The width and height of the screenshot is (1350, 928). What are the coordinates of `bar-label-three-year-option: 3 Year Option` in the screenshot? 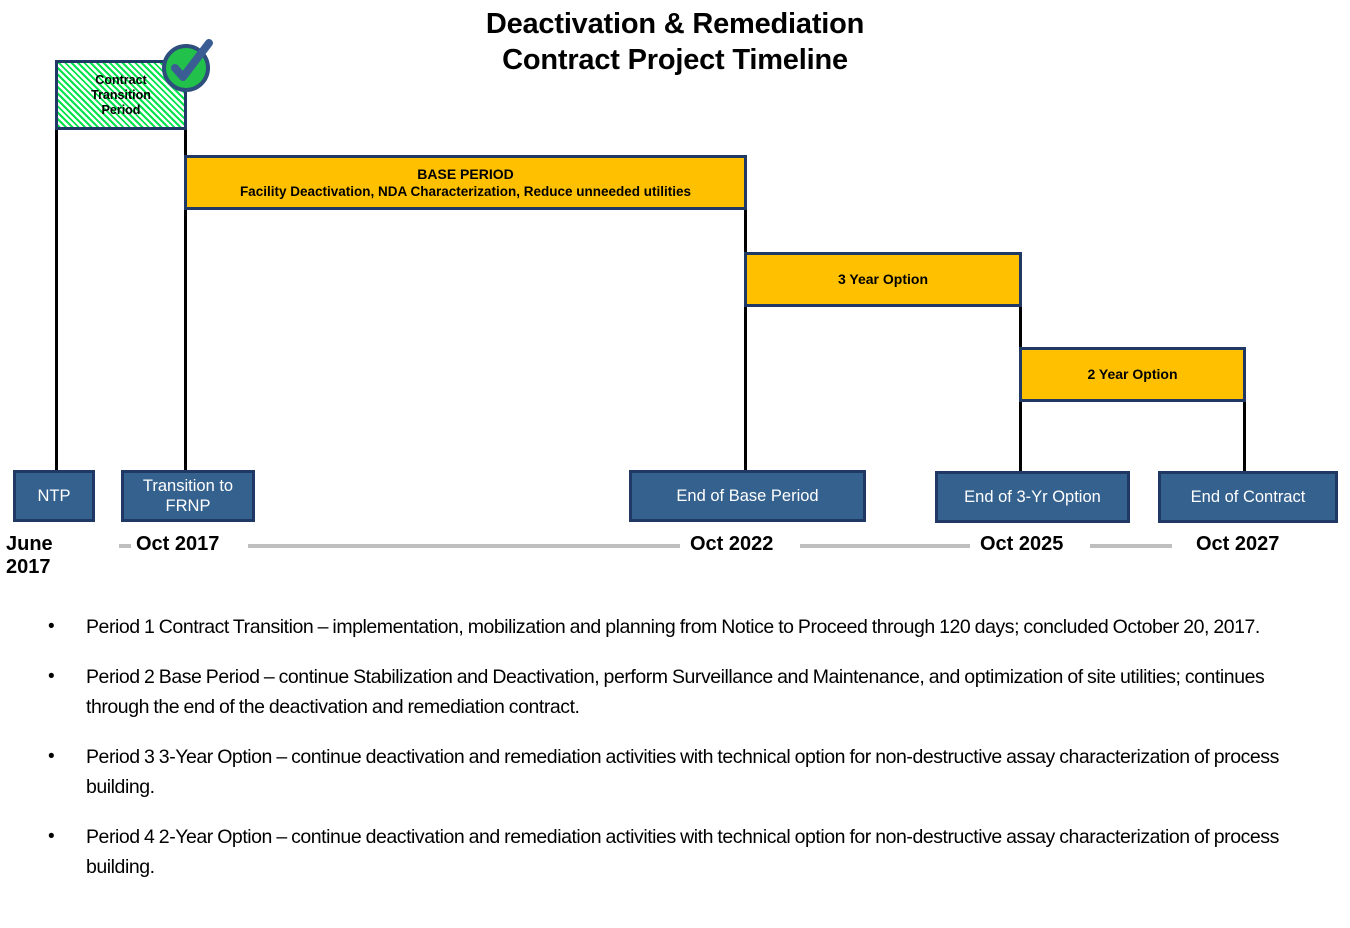 It's located at (883, 279).